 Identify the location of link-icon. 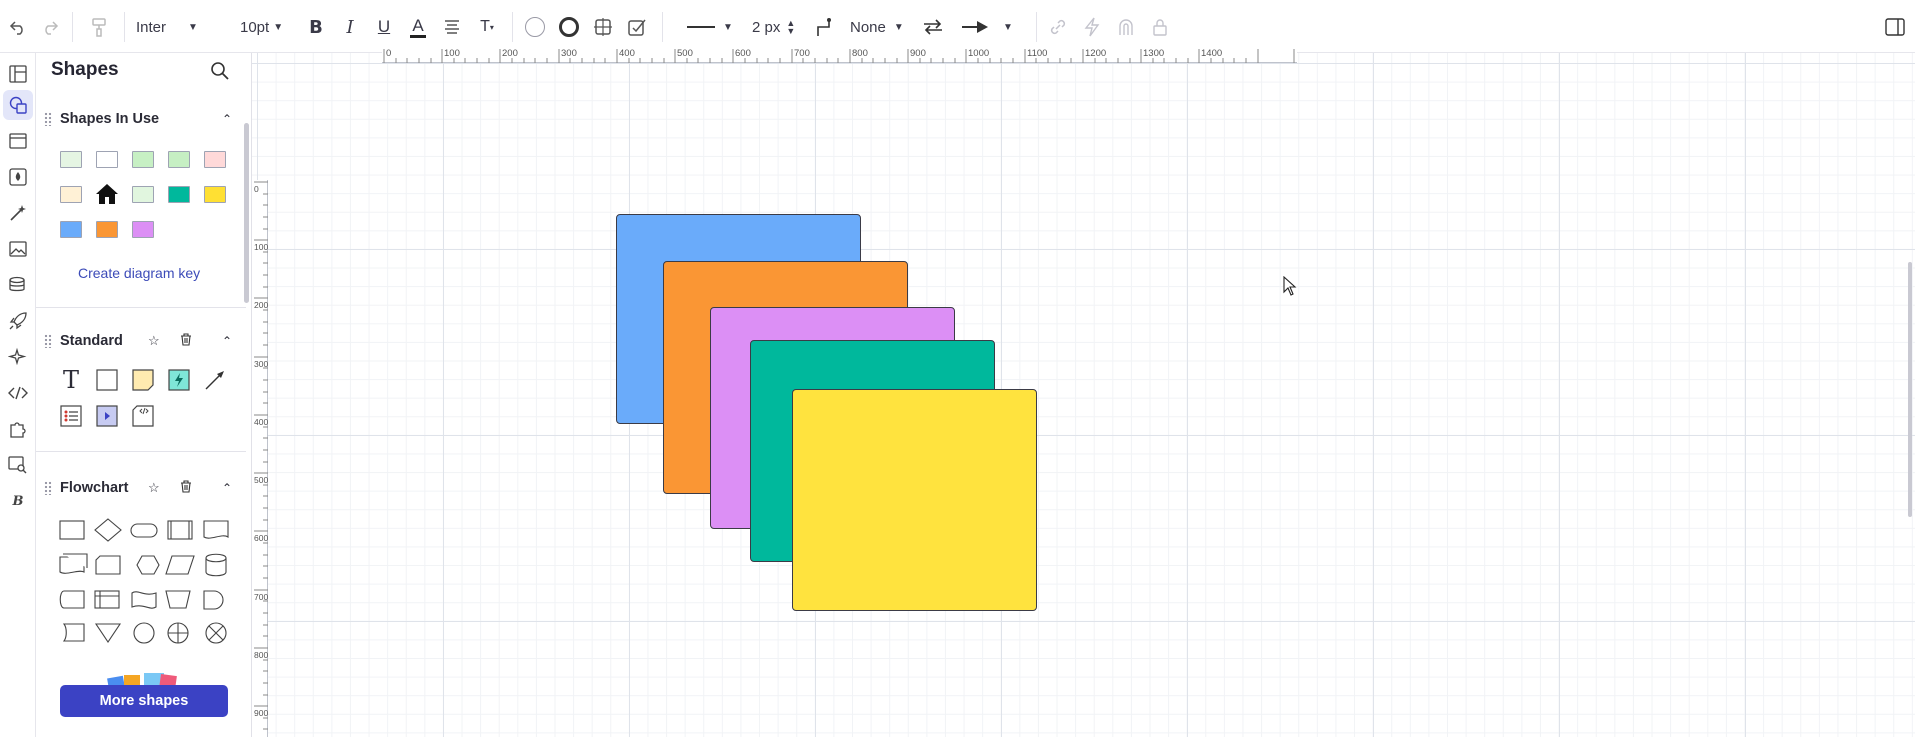
(1058, 27).